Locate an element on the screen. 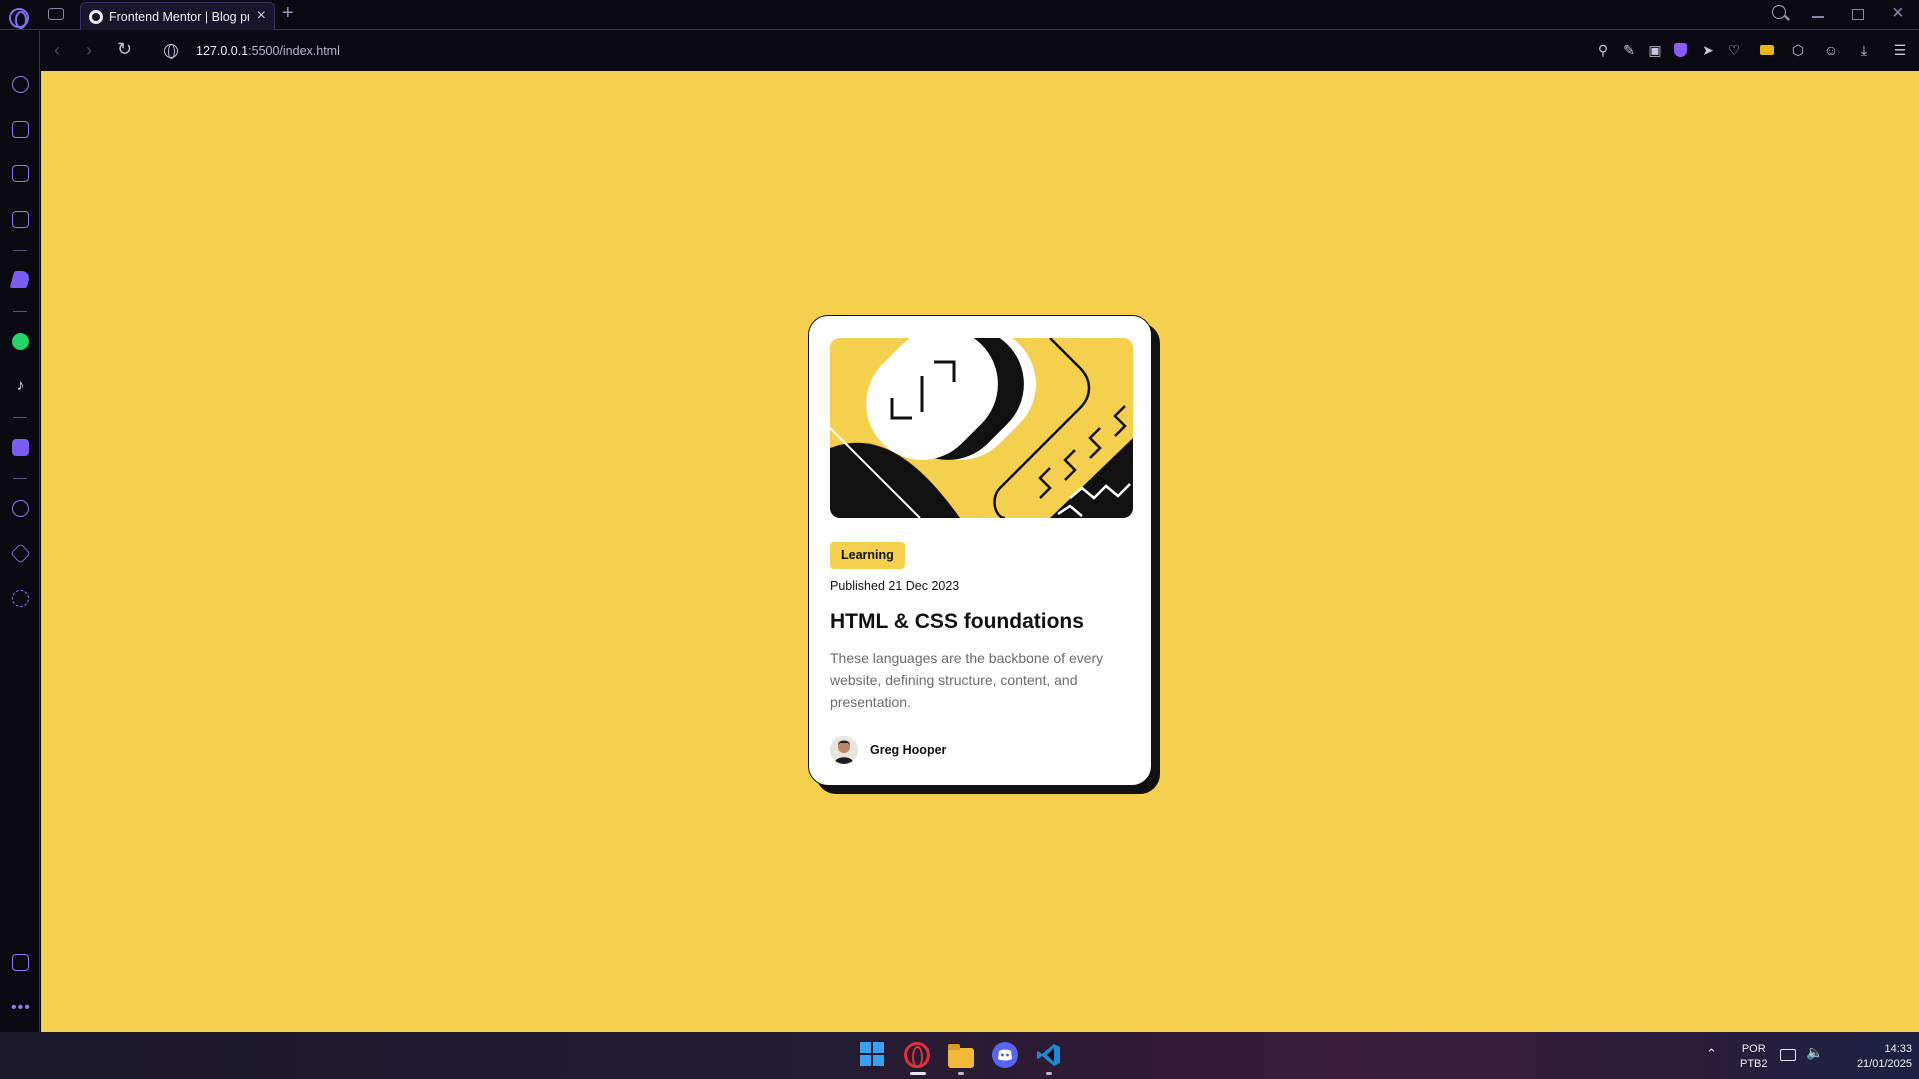  windows-start-icon is located at coordinates (873, 1055).